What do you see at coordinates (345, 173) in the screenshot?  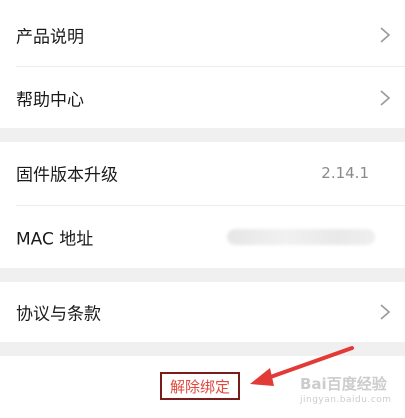 I see `firmware-version-value: 2.14.1` at bounding box center [345, 173].